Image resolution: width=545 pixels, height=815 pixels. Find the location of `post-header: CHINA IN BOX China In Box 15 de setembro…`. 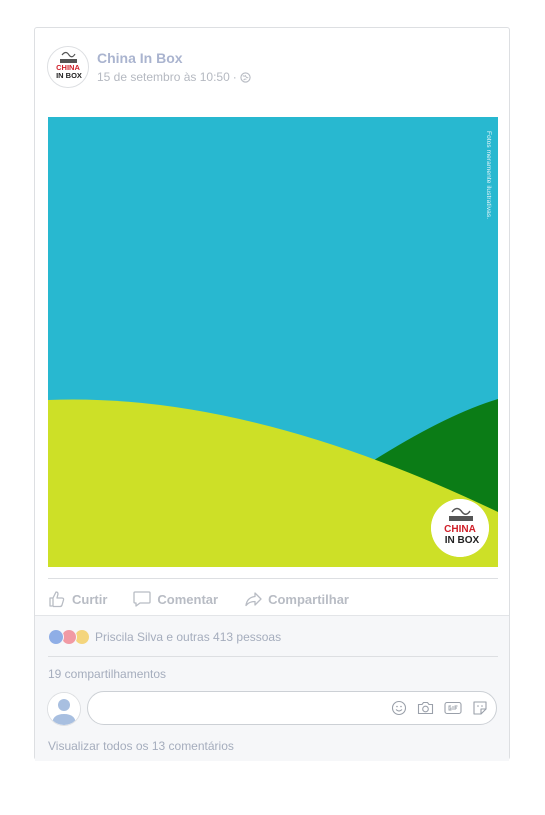

post-header: CHINA IN BOX China In Box 15 de setembro… is located at coordinates (267, 68).